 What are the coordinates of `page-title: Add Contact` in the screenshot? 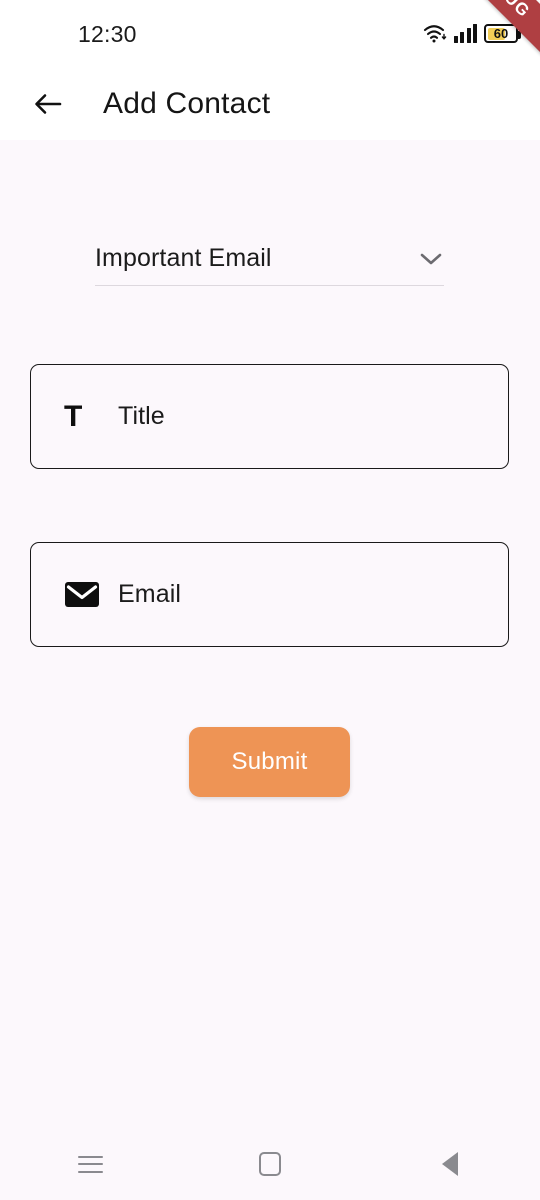 It's located at (187, 103).